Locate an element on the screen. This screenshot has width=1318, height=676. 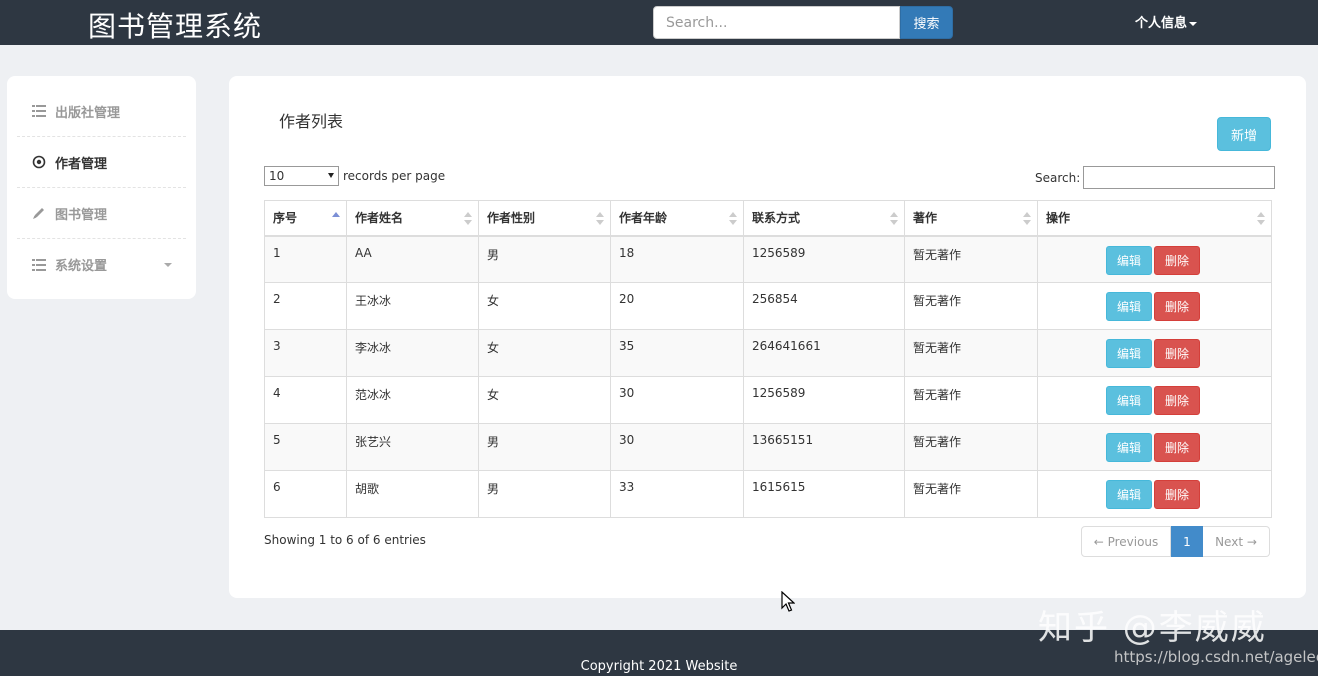
pagination-previous: ← Previous is located at coordinates (1126, 541).